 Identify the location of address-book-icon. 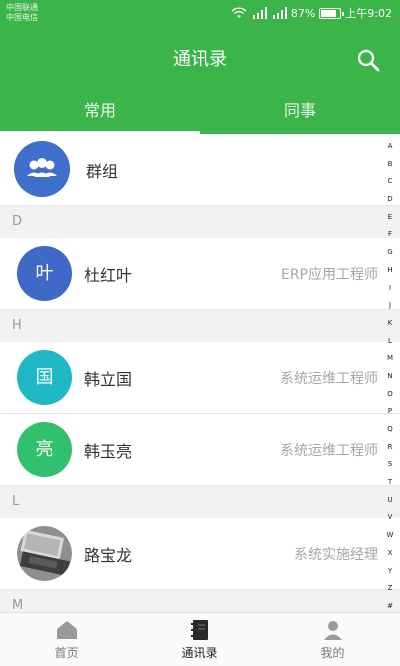
(199, 630).